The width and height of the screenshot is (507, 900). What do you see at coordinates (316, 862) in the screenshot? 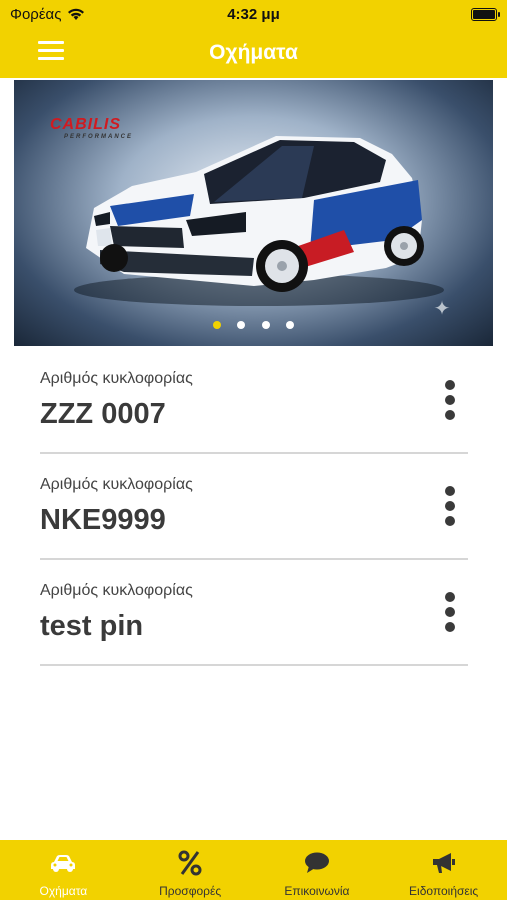
I see `chat-icon` at bounding box center [316, 862].